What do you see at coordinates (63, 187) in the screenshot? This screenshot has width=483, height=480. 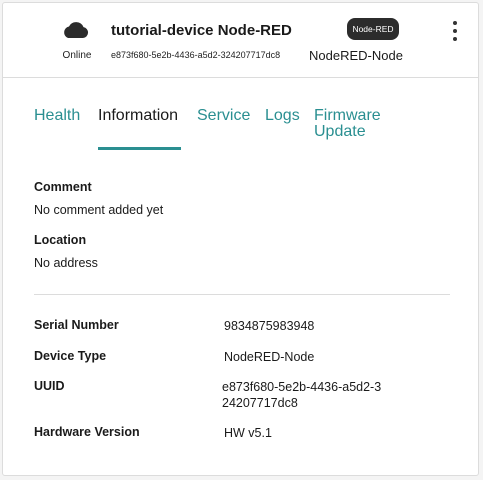 I see `comment-label: Comment` at bounding box center [63, 187].